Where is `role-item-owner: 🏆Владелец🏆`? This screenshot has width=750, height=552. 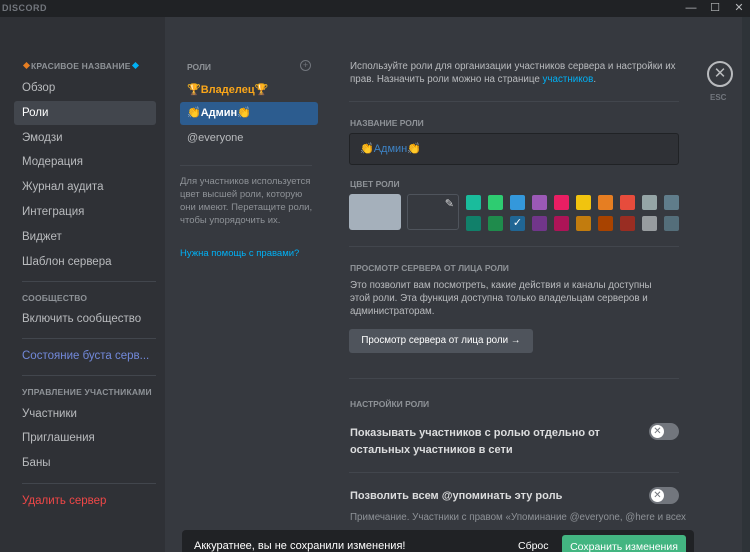
role-item-owner: 🏆Владелец🏆 is located at coordinates (249, 90).